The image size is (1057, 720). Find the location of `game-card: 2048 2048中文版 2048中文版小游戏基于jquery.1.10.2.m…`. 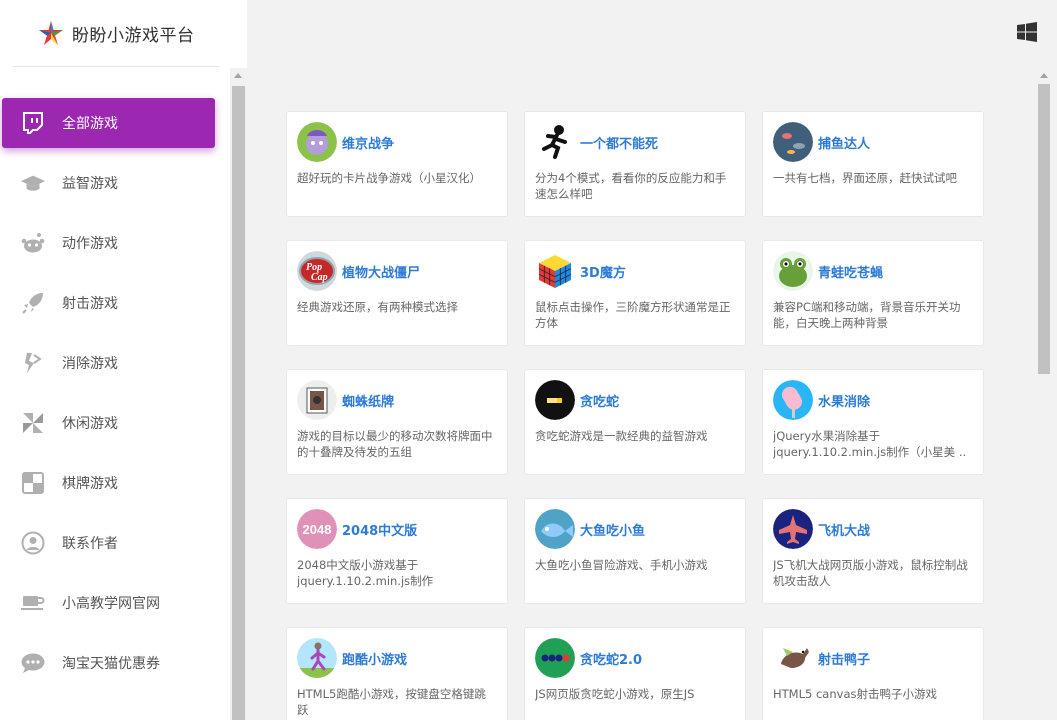

game-card: 2048 2048中文版 2048中文版小游戏基于jquery.1.10.2.m… is located at coordinates (397, 551).